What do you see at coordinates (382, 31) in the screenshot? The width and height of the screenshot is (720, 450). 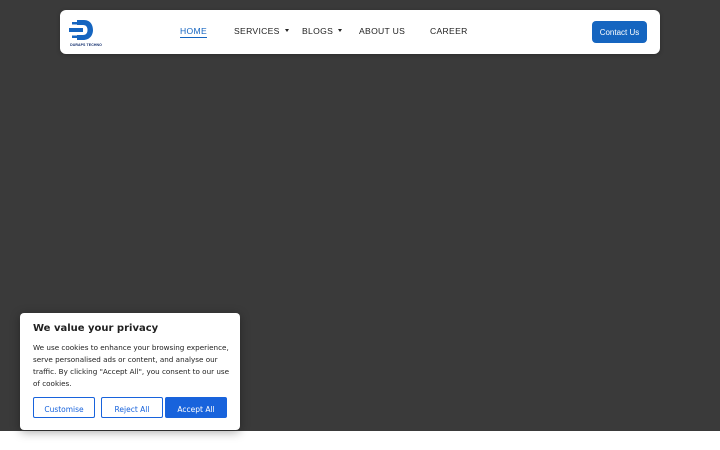 I see `nav-about-us: ABOUT US` at bounding box center [382, 31].